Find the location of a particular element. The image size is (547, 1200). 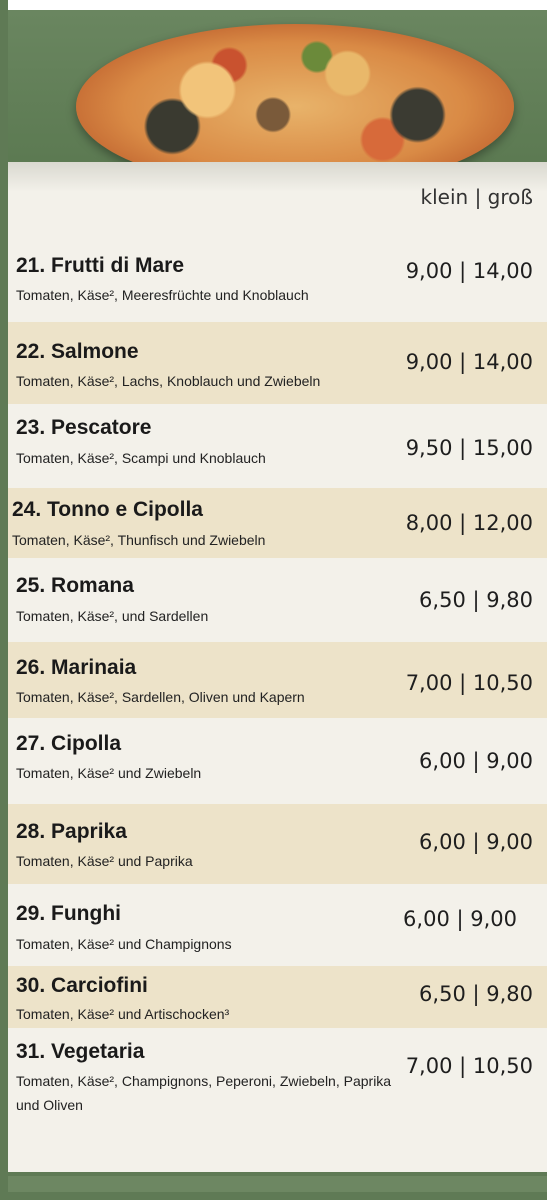

pizza-photo is located at coordinates (295, 93).